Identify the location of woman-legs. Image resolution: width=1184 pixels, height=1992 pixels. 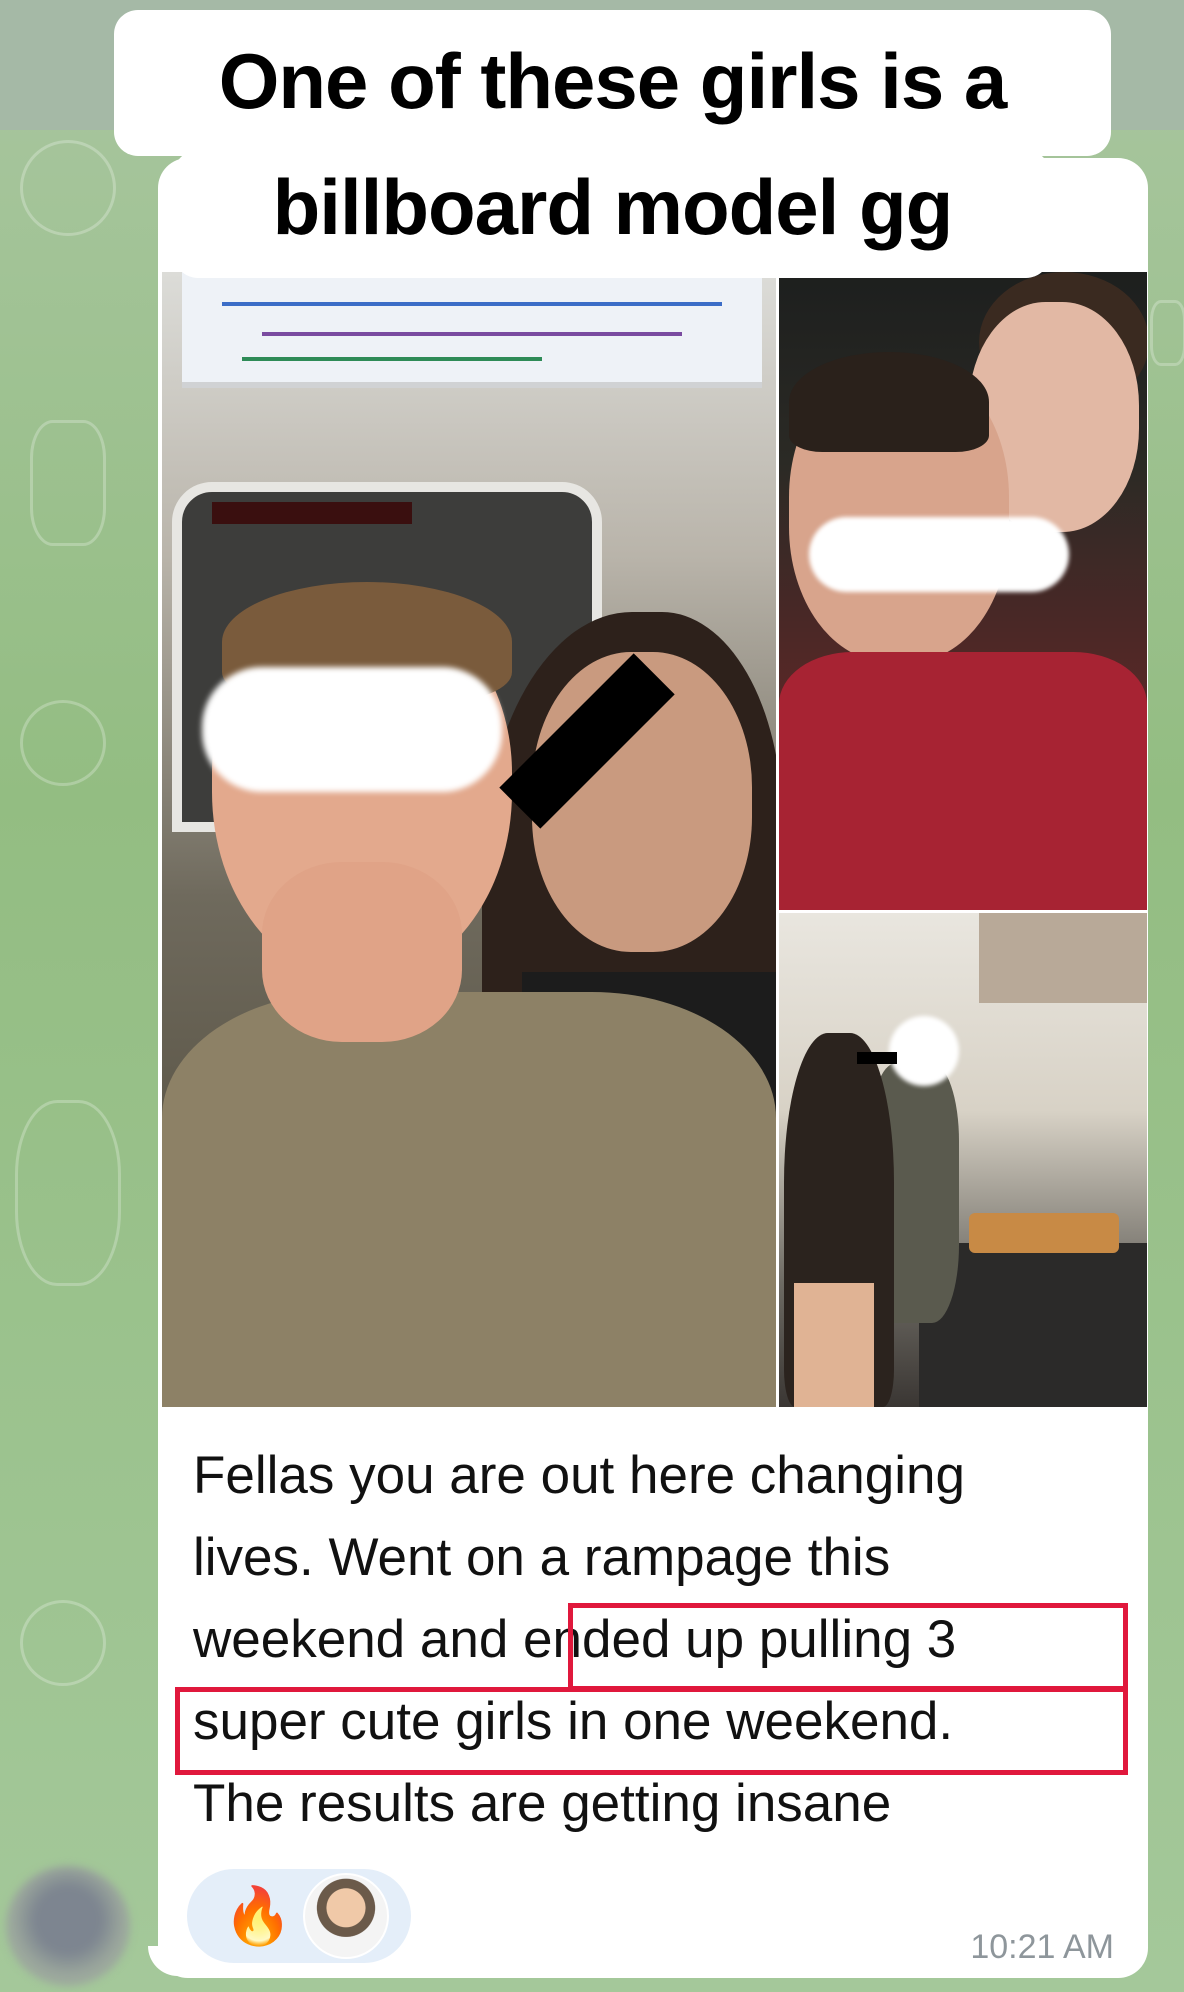
(834, 1345).